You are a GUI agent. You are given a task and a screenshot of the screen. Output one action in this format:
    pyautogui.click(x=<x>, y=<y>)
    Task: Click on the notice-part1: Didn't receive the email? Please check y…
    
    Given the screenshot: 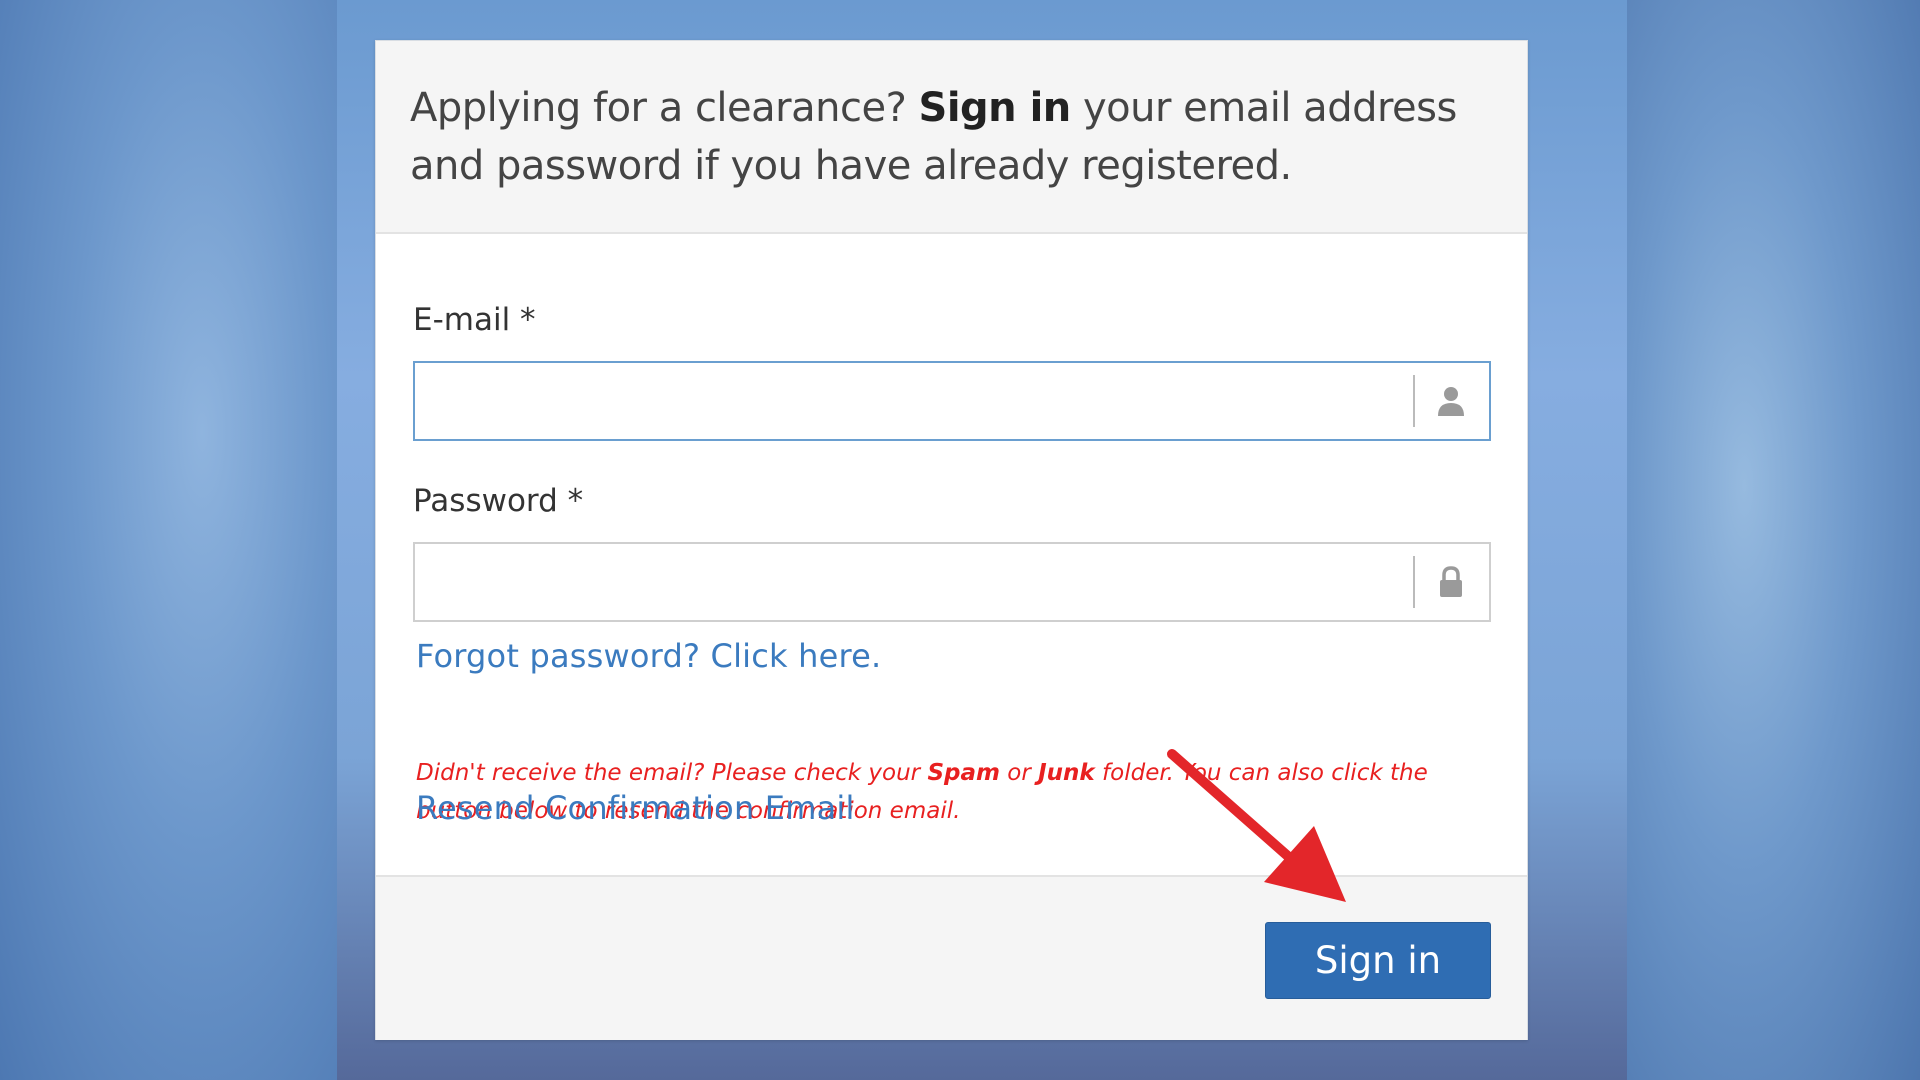 What is the action you would take?
    pyautogui.click(x=668, y=773)
    